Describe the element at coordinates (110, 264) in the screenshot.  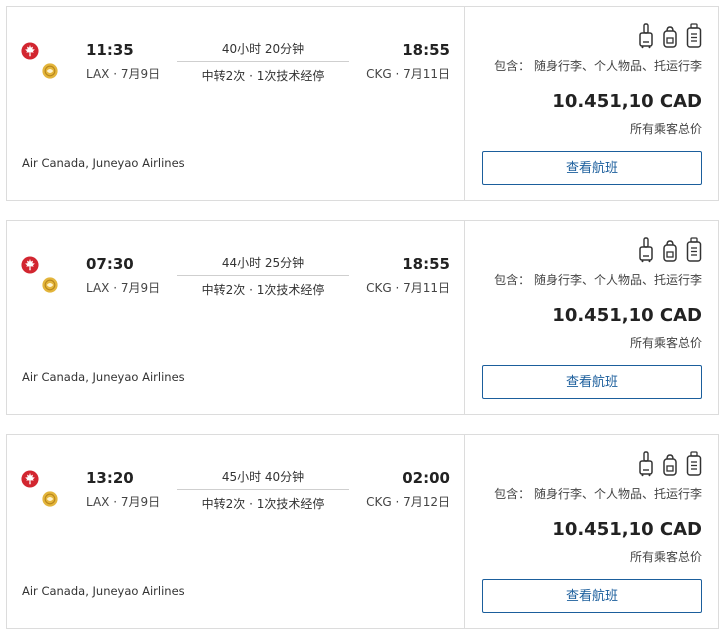
I see `departure-time: 07:30` at that location.